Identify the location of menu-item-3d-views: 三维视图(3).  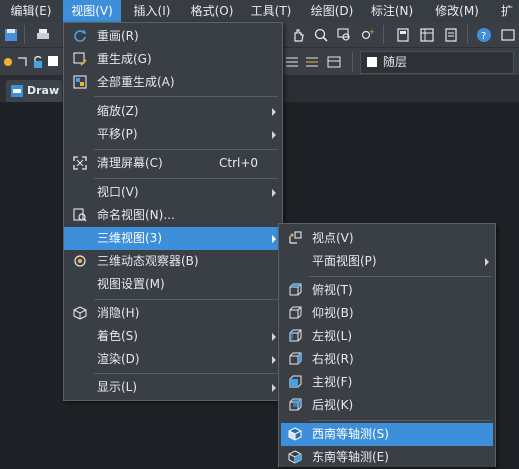
(173, 238).